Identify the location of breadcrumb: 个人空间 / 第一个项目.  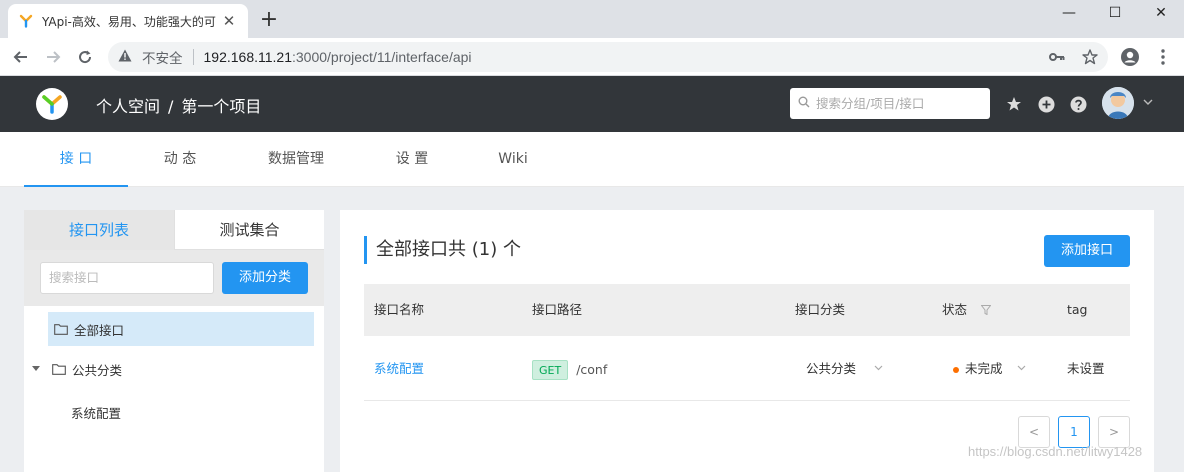
(178, 105).